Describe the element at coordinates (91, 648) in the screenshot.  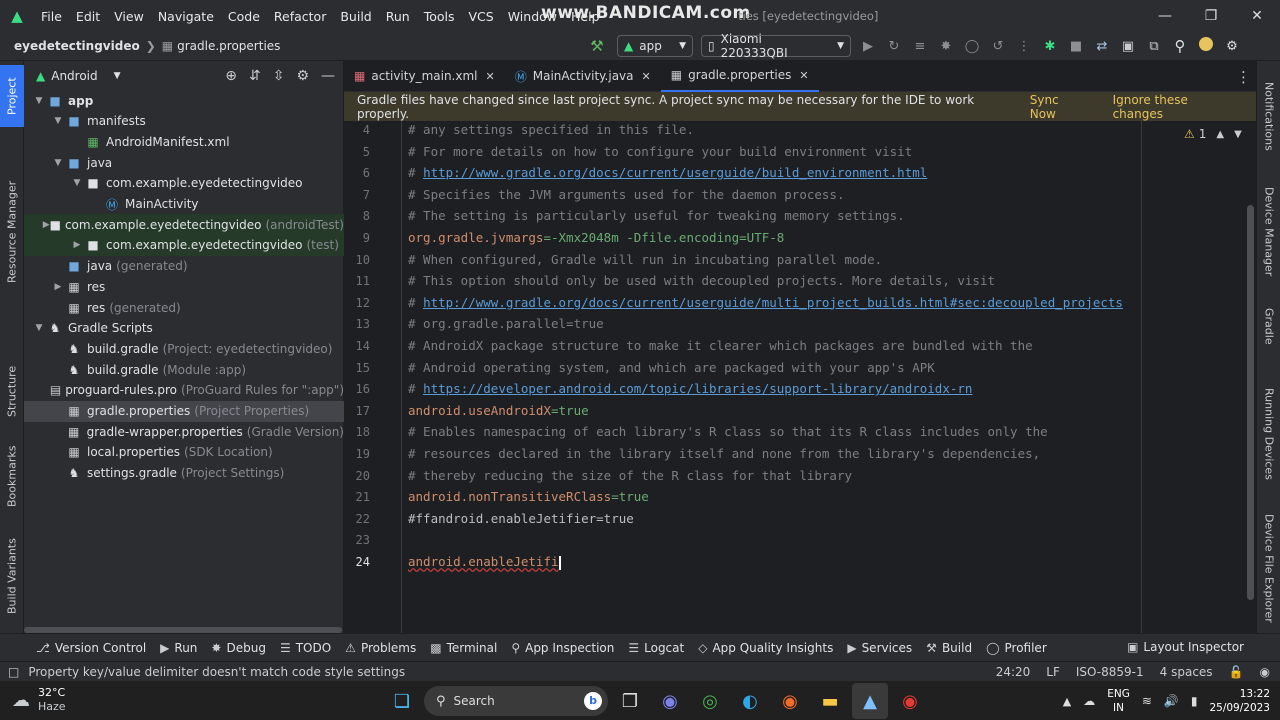
I see `tool-window-version-control: ⎇ Version Control` at that location.